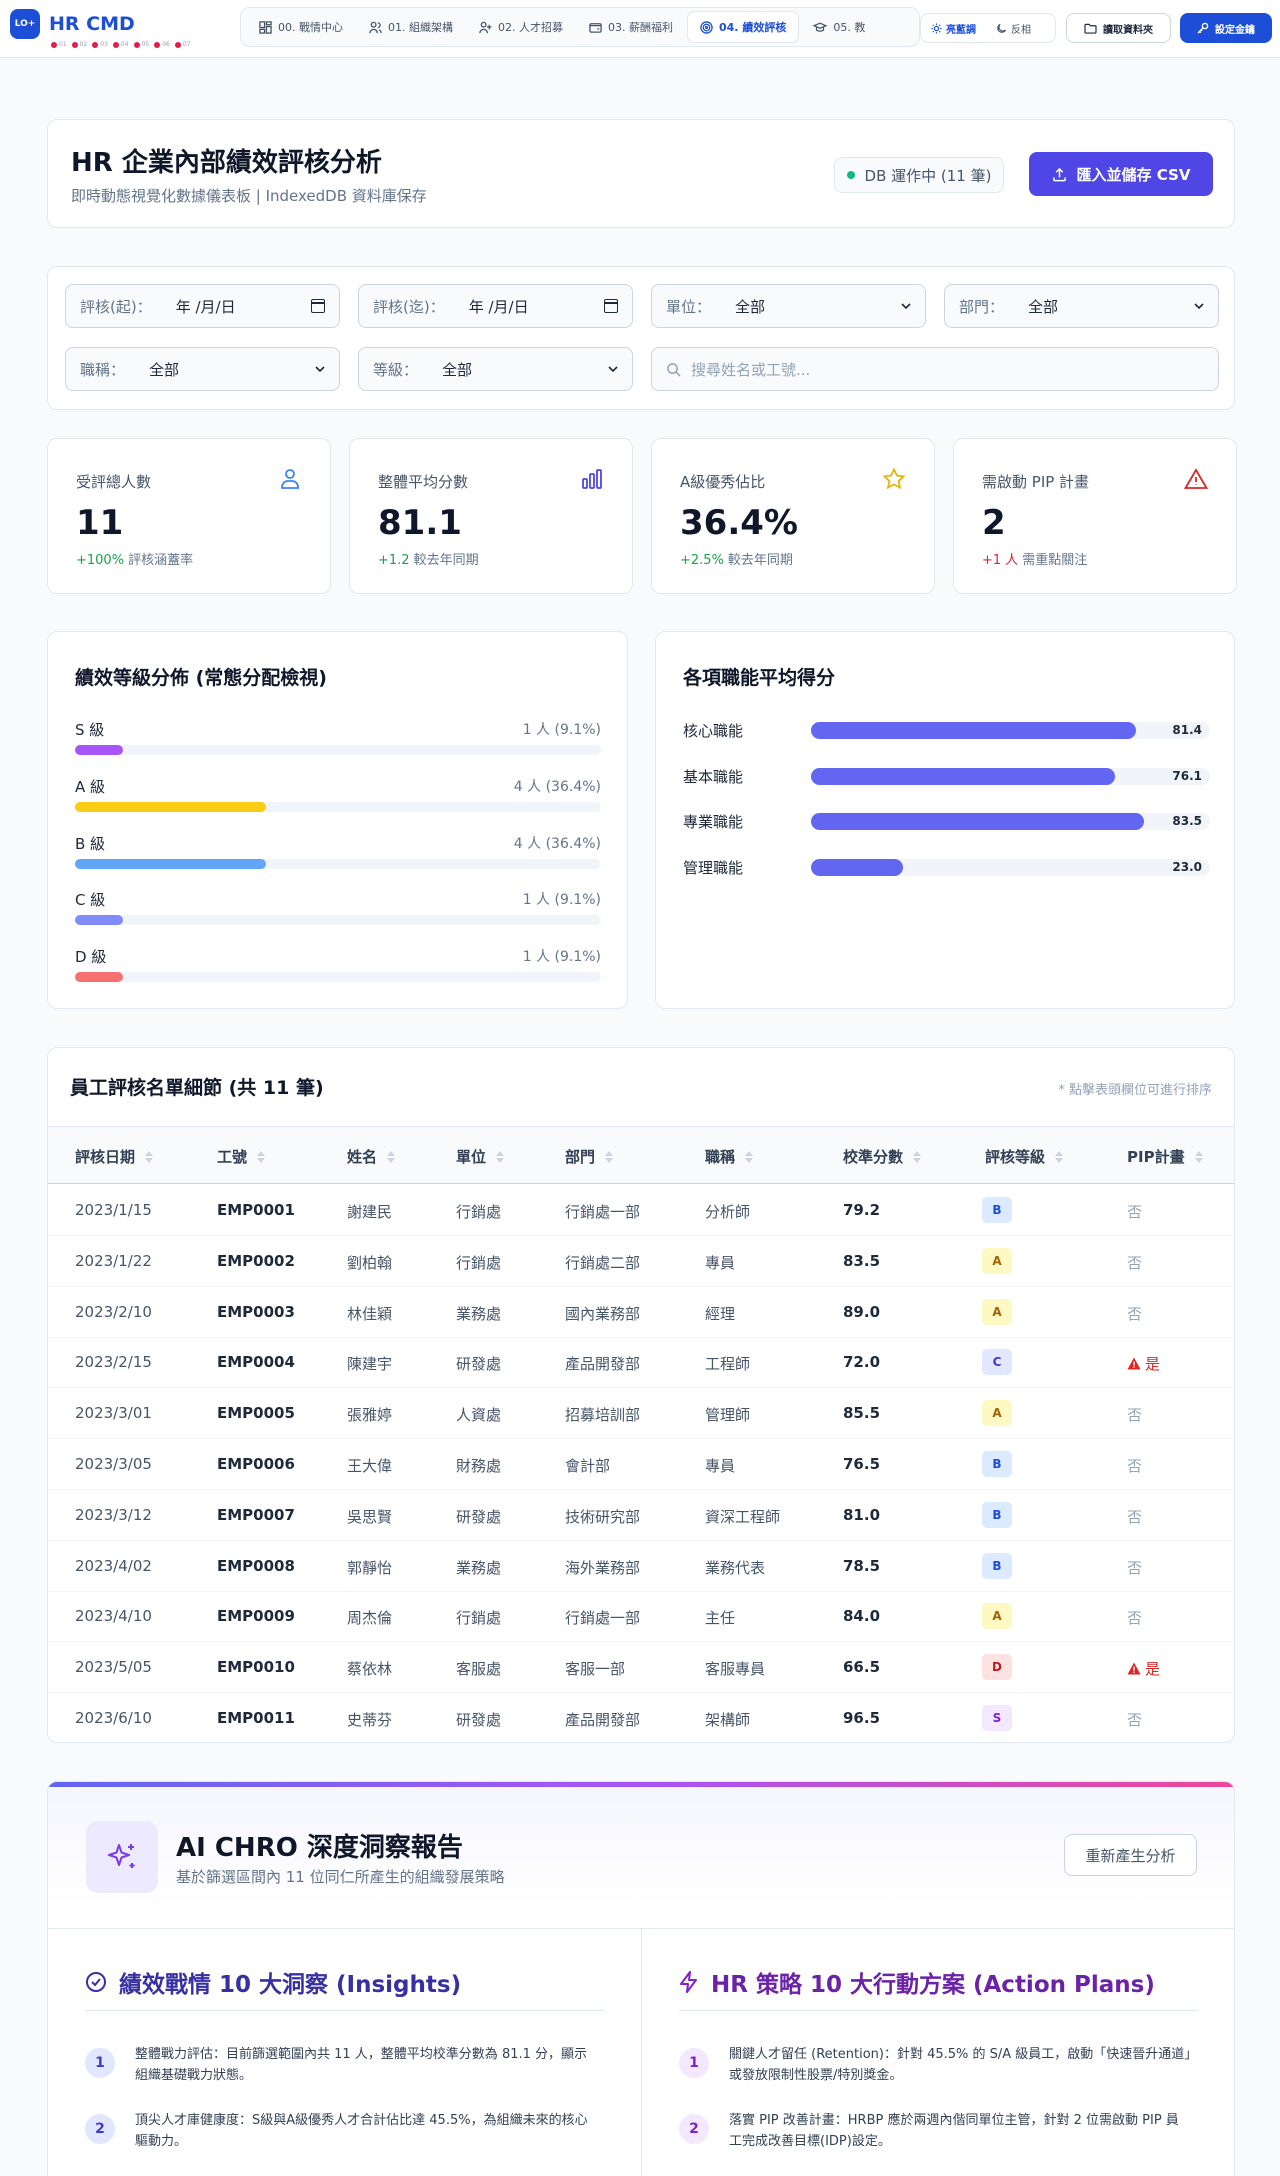 The height and width of the screenshot is (2176, 1280). What do you see at coordinates (162, 44) in the screenshot?
I see `status-dot: 06` at bounding box center [162, 44].